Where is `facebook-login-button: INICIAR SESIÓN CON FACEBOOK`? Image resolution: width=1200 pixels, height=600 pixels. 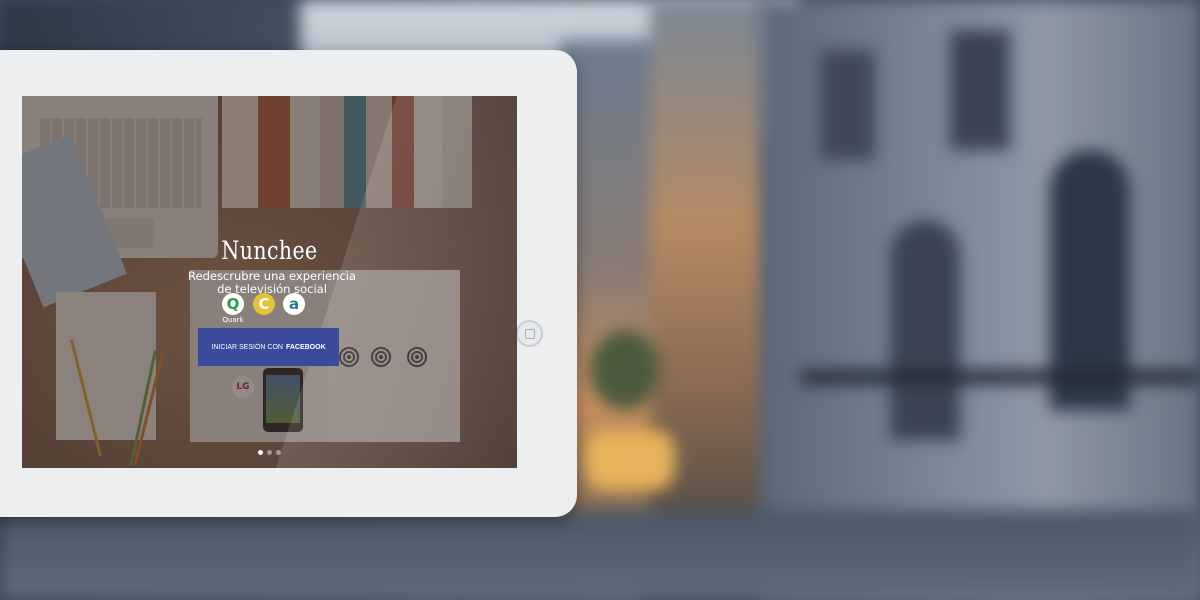 facebook-login-button: INICIAR SESIÓN CON FACEBOOK is located at coordinates (268, 347).